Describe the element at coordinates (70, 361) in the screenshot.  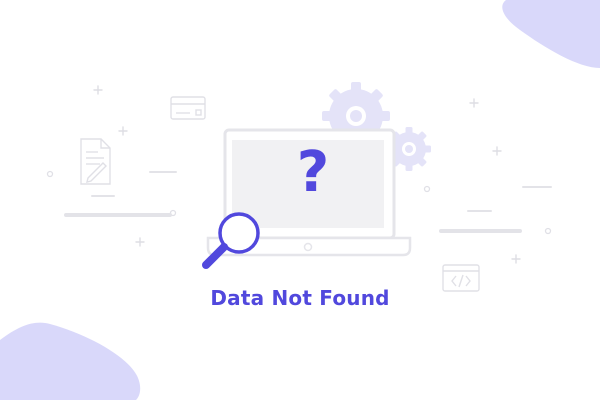
I see `bottom-left-blob-shape` at that location.